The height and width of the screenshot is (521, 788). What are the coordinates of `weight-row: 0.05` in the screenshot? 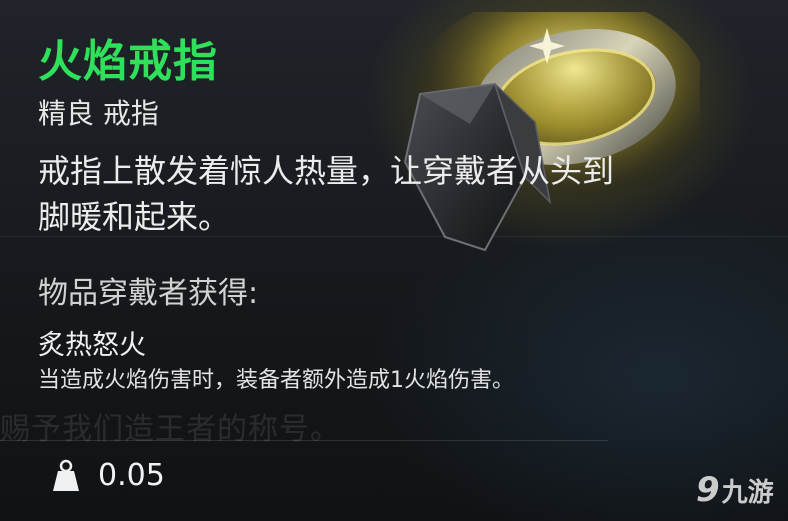 It's located at (108, 476).